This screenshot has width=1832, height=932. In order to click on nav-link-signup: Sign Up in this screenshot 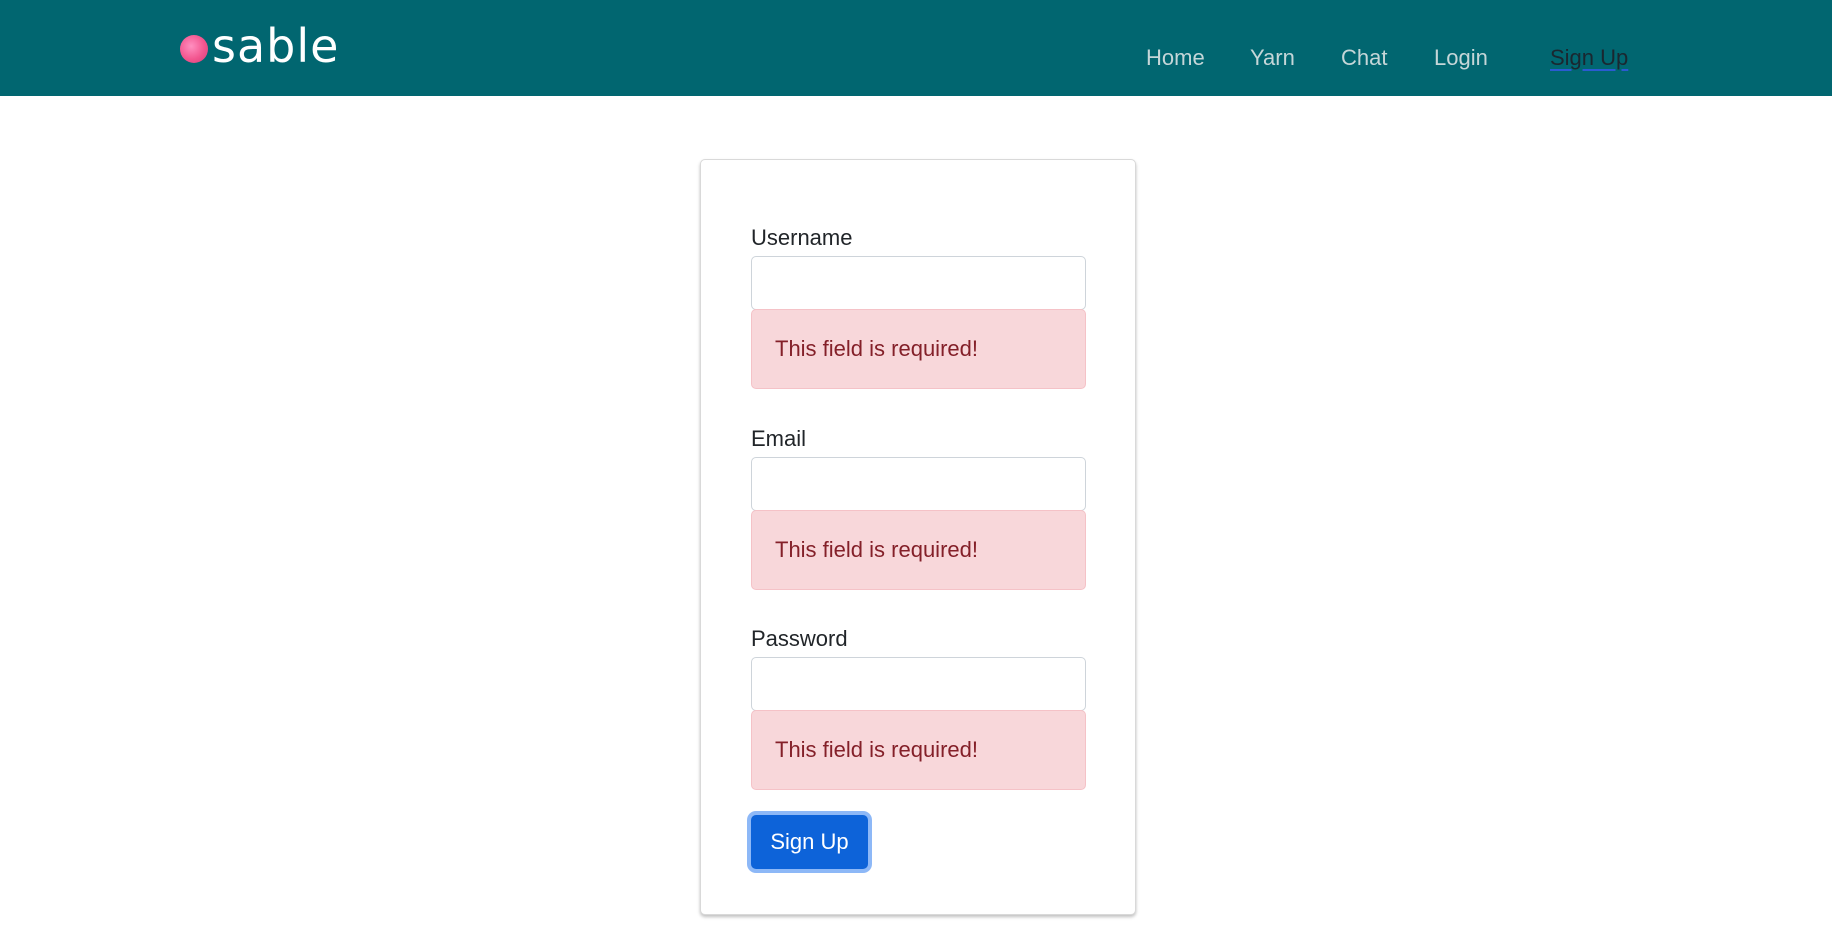, I will do `click(1589, 58)`.